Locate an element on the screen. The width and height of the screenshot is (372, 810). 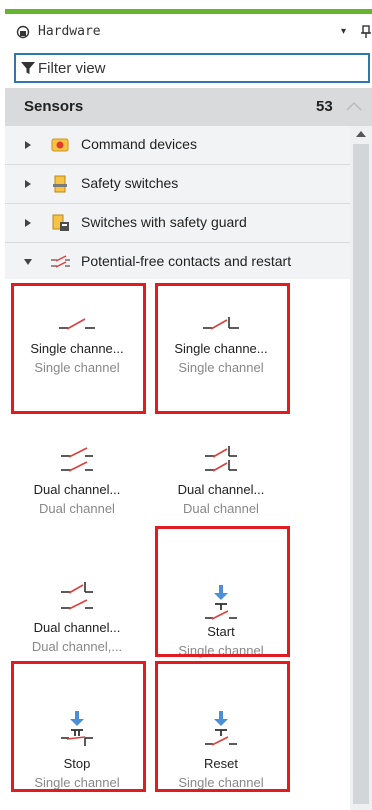
category-label: Potential-free contacts and restart is located at coordinates (186, 261).